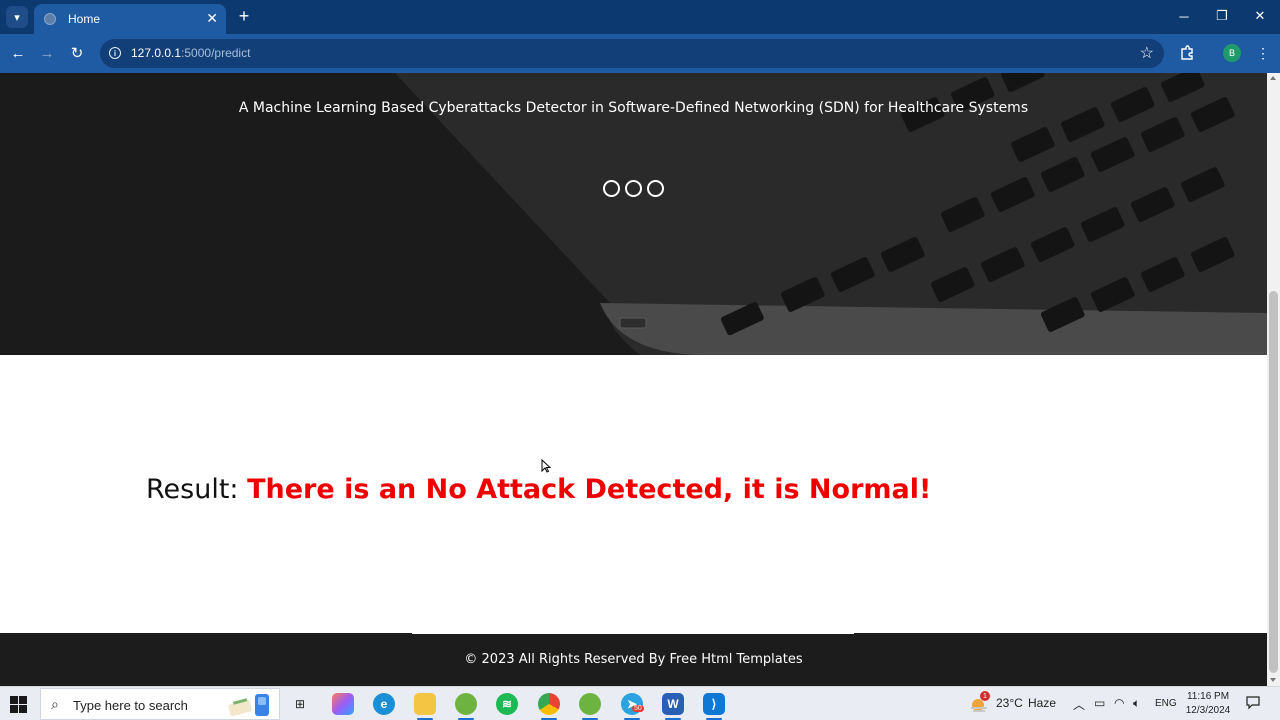 The height and width of the screenshot is (720, 1280). I want to click on address-bar: i 127.0.0.1:5000/predict ☆, so click(632, 53).